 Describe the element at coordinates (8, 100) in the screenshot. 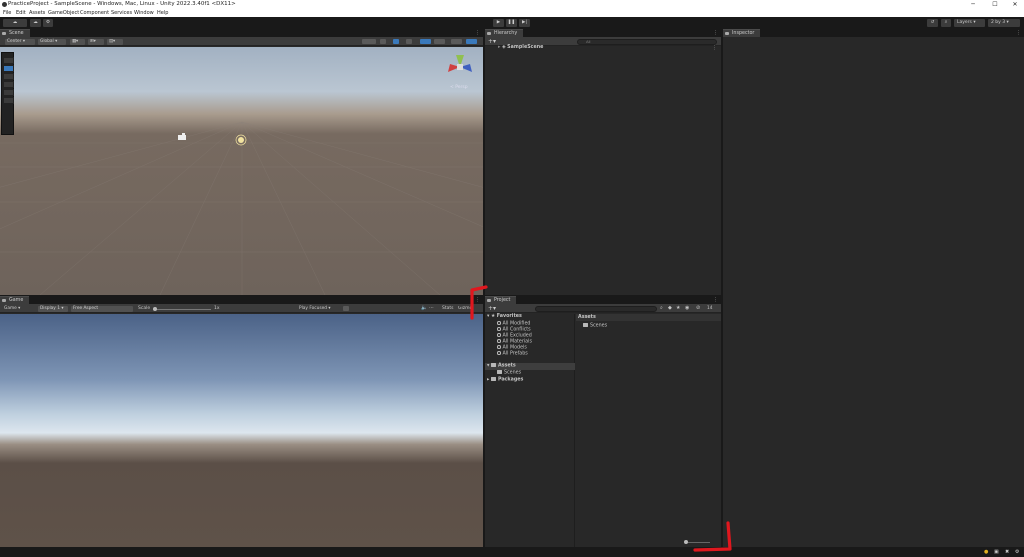

I see `transform-tool-button` at that location.